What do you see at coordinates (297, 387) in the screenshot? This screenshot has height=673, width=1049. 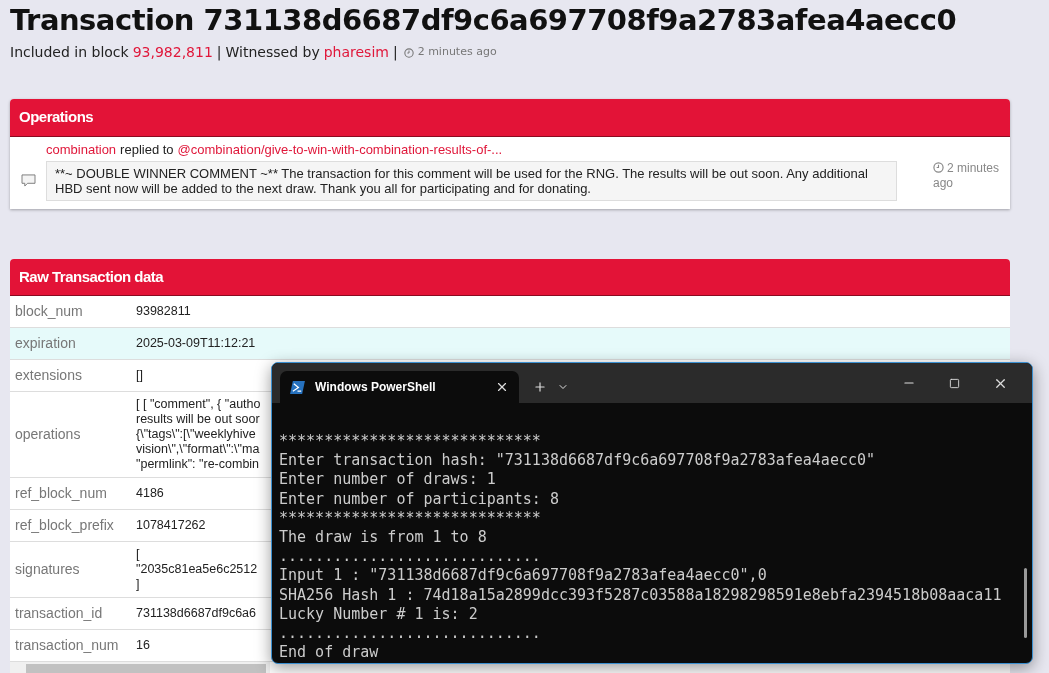 I see `powershell-icon` at bounding box center [297, 387].